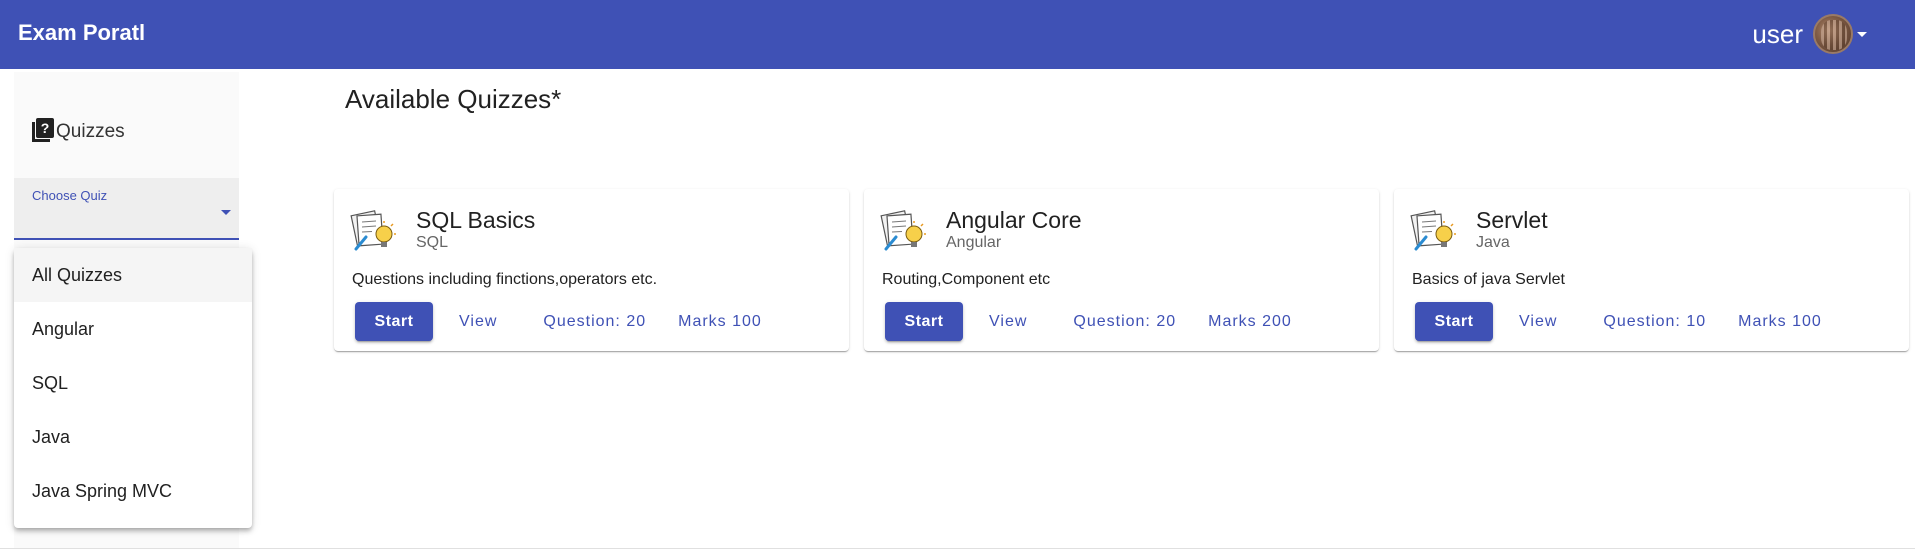  I want to click on quiz-icon: ?, so click(43, 130).